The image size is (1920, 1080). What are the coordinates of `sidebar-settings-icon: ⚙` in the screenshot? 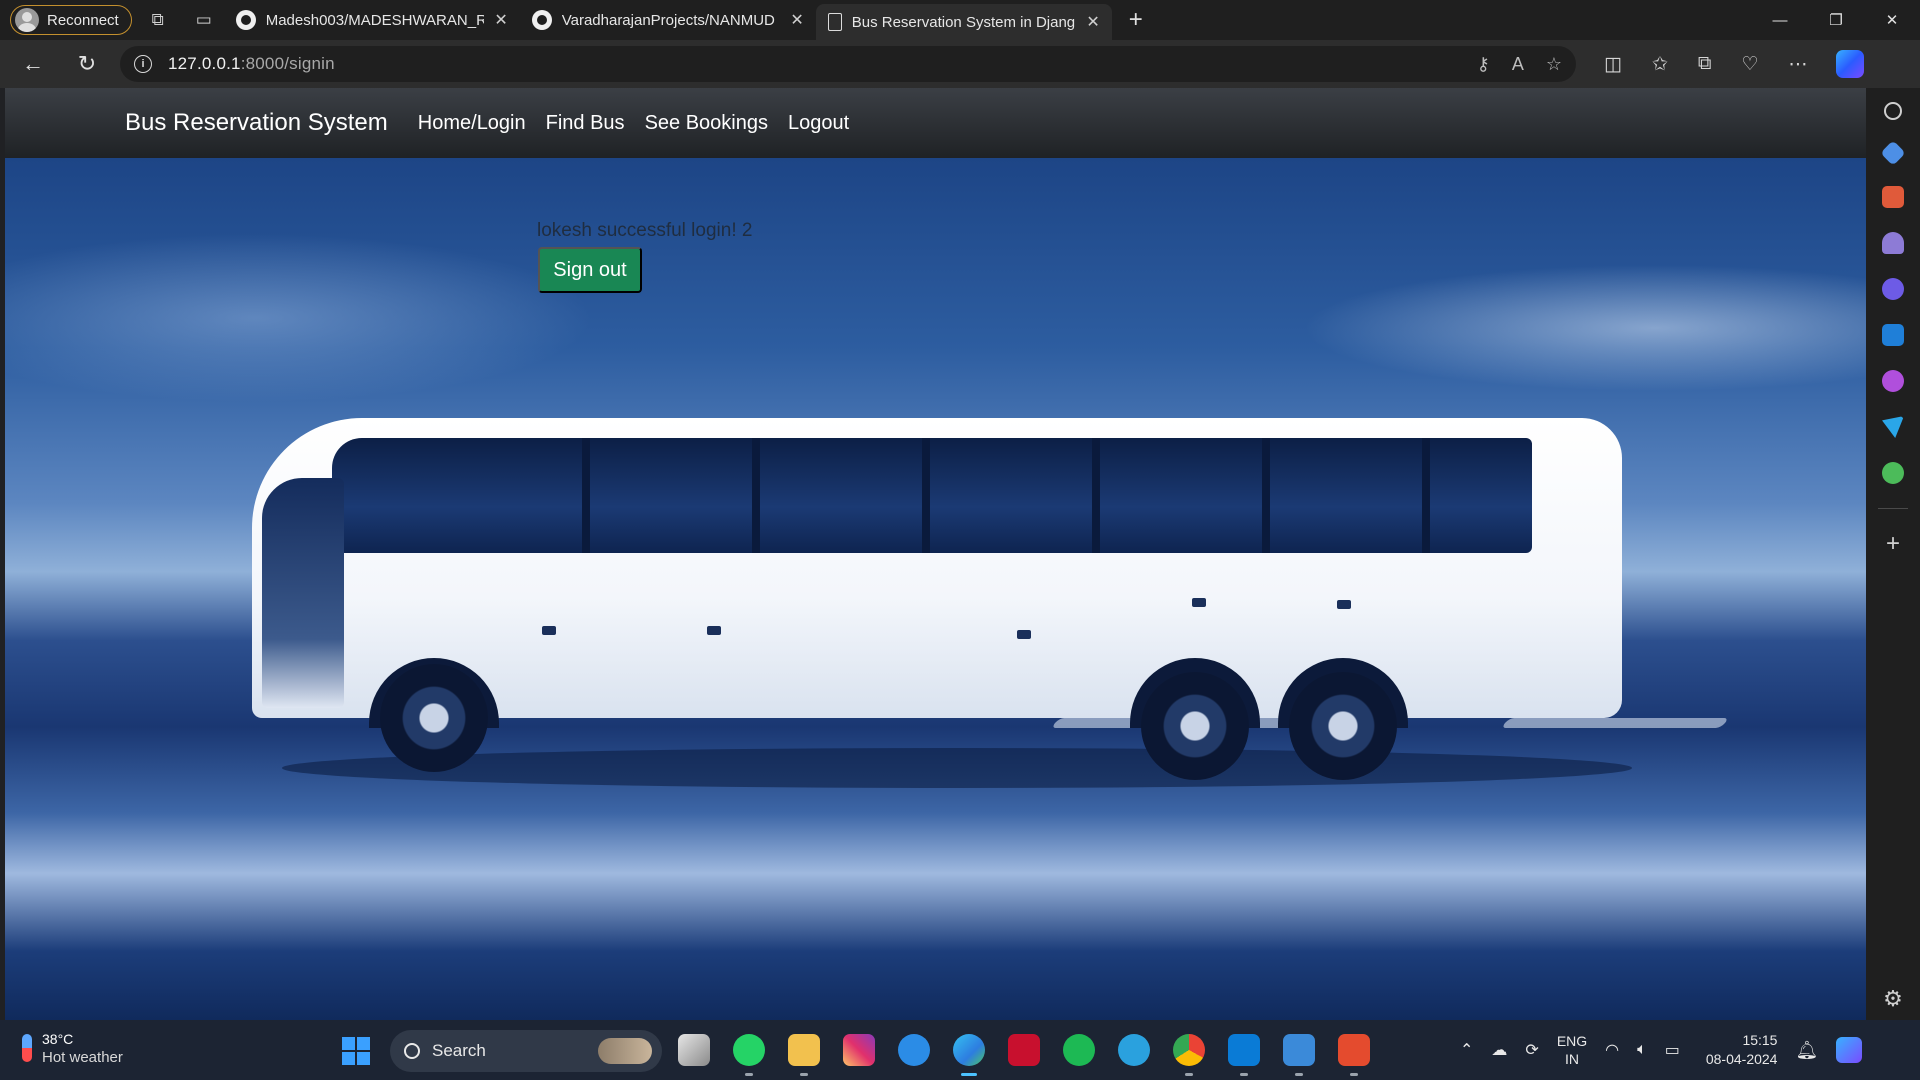 It's located at (1893, 999).